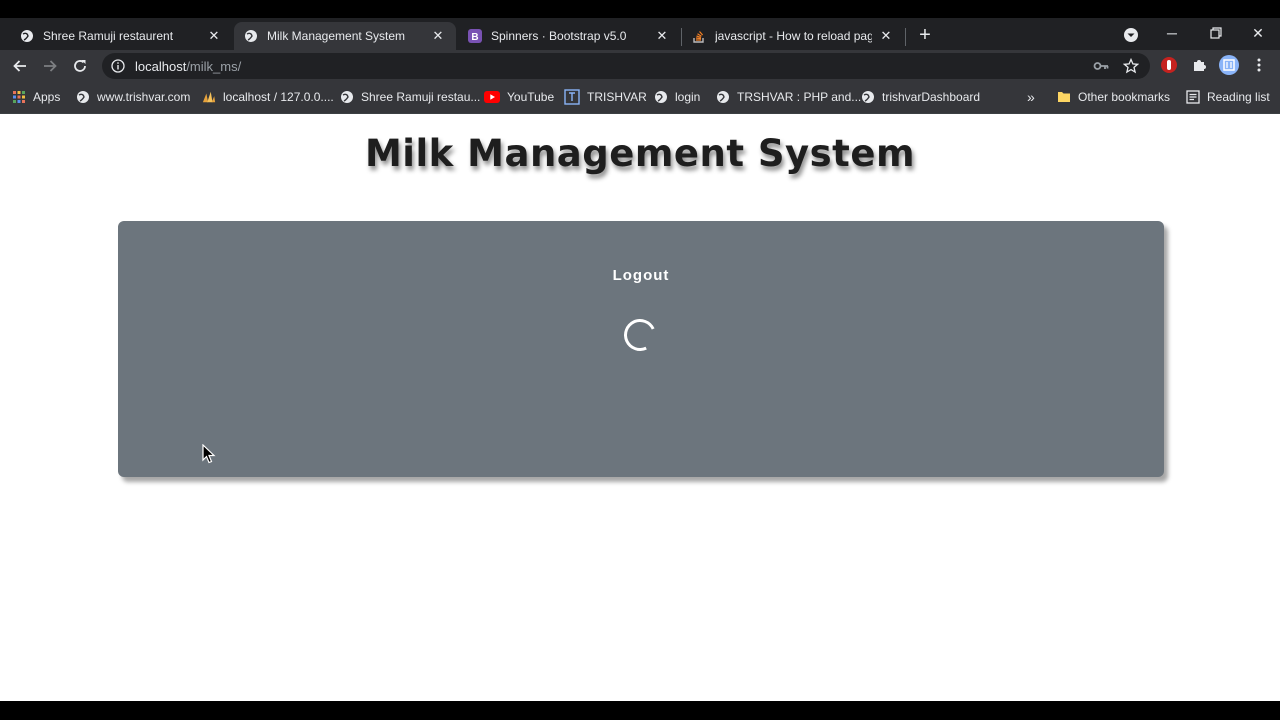 The image size is (1280, 720). Describe the element at coordinates (1169, 65) in the screenshot. I see `extension-red-icon` at that location.